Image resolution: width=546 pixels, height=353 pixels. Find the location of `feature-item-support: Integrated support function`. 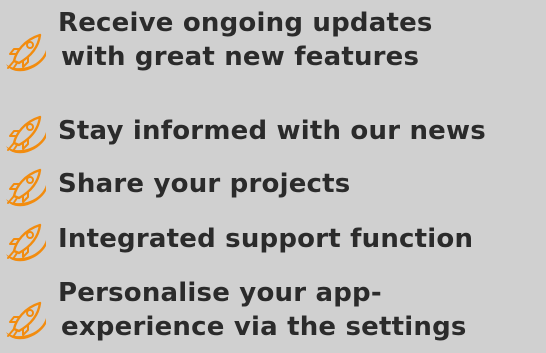

feature-item-support: Integrated support function is located at coordinates (273, 242).